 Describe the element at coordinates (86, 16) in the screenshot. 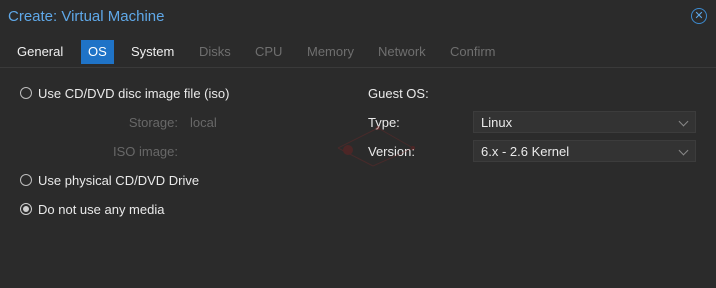

I see `dialog-title: Create: Virtual Machine` at that location.